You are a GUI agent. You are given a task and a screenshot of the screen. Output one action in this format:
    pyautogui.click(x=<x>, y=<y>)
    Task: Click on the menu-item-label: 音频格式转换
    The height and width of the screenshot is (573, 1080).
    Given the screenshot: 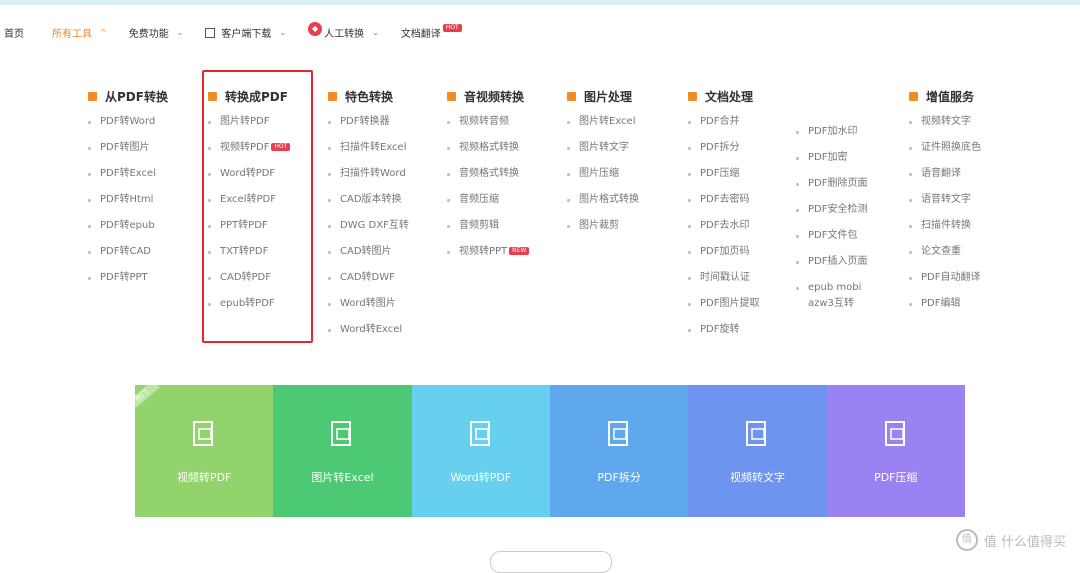 What is the action you would take?
    pyautogui.click(x=489, y=173)
    